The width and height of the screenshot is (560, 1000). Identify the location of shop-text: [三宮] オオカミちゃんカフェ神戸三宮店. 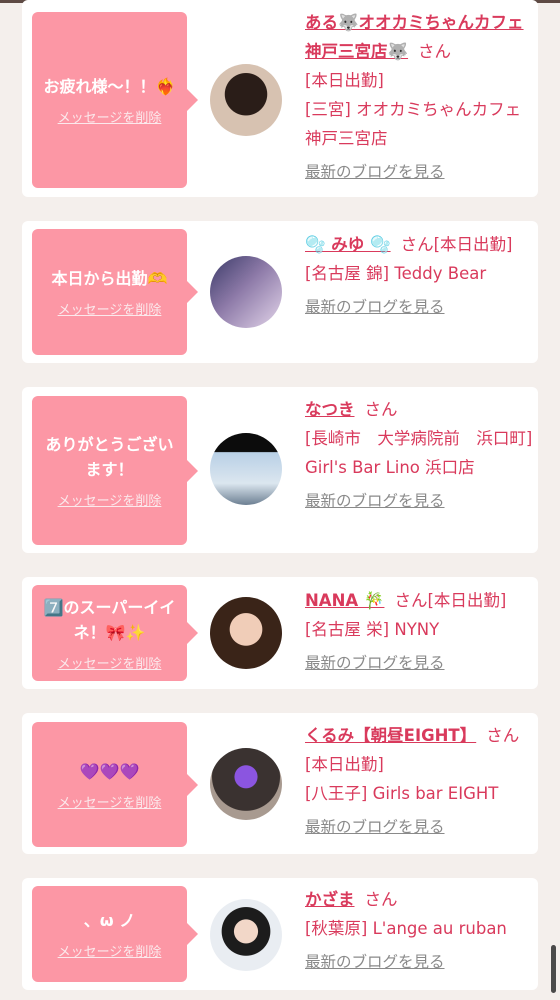
(413, 124).